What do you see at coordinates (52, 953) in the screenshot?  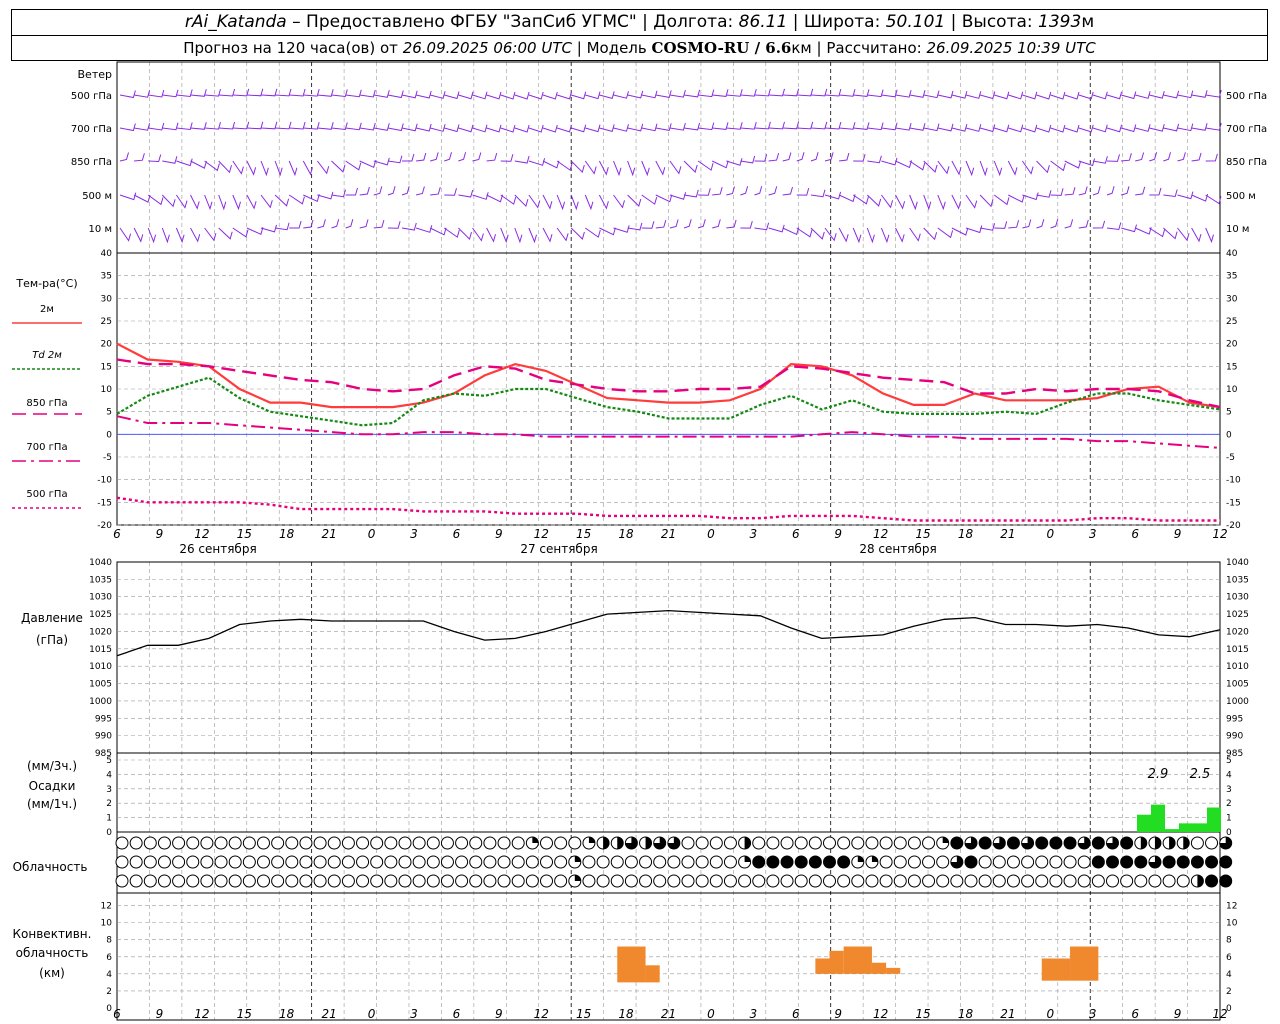 I see `convective-title: облачность` at bounding box center [52, 953].